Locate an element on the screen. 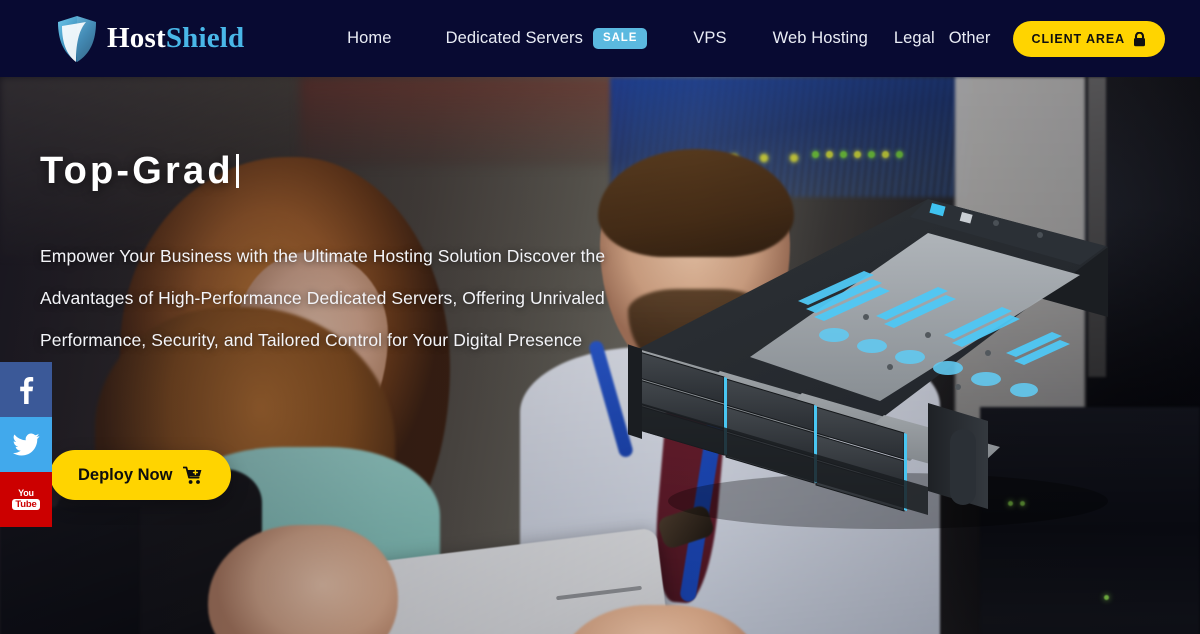  client-area-button: CLIENT AREA is located at coordinates (1088, 38).